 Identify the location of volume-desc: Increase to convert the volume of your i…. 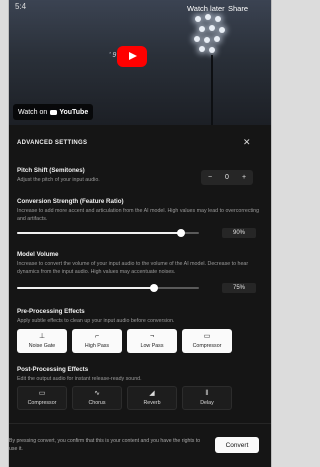
(133, 268).